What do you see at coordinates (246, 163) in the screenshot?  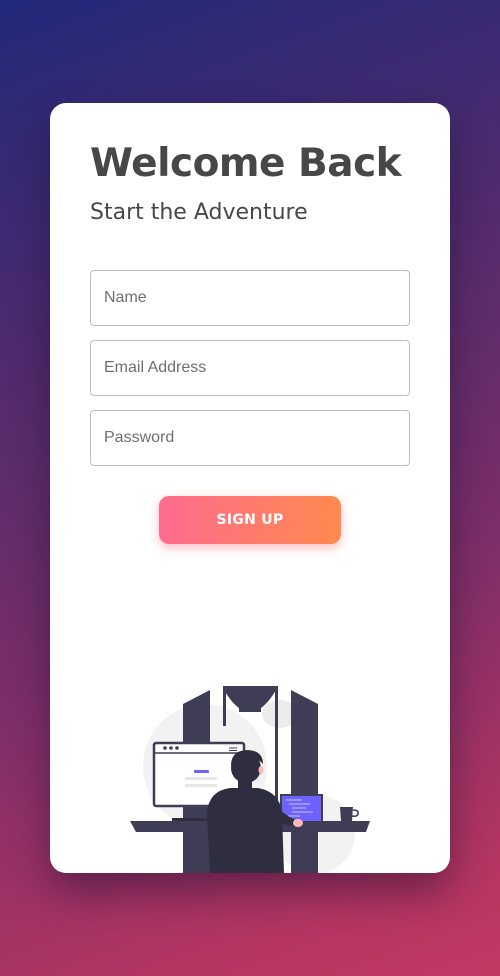 I see `page-title: Welcome Back` at bounding box center [246, 163].